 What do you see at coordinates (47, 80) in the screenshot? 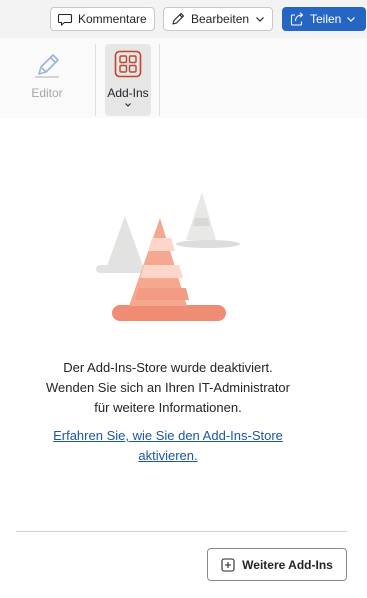
I see `editor-button: Editor` at bounding box center [47, 80].